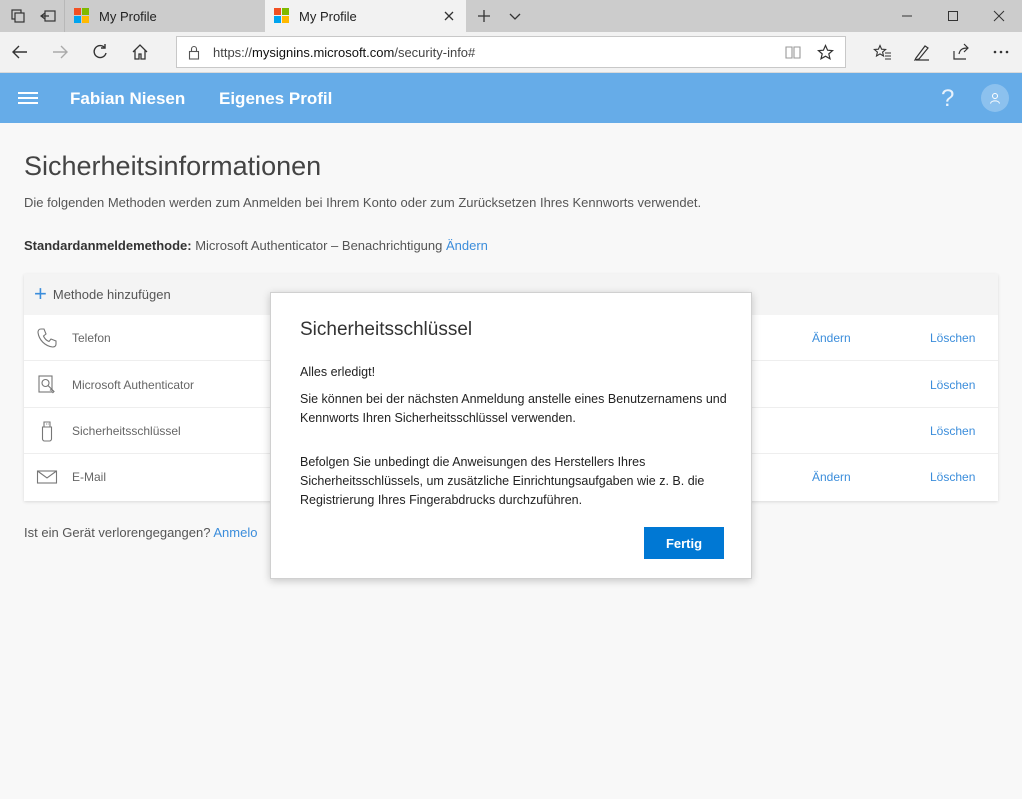  Describe the element at coordinates (233, 52) in the screenshot. I see `url-prefix: https://` at that location.